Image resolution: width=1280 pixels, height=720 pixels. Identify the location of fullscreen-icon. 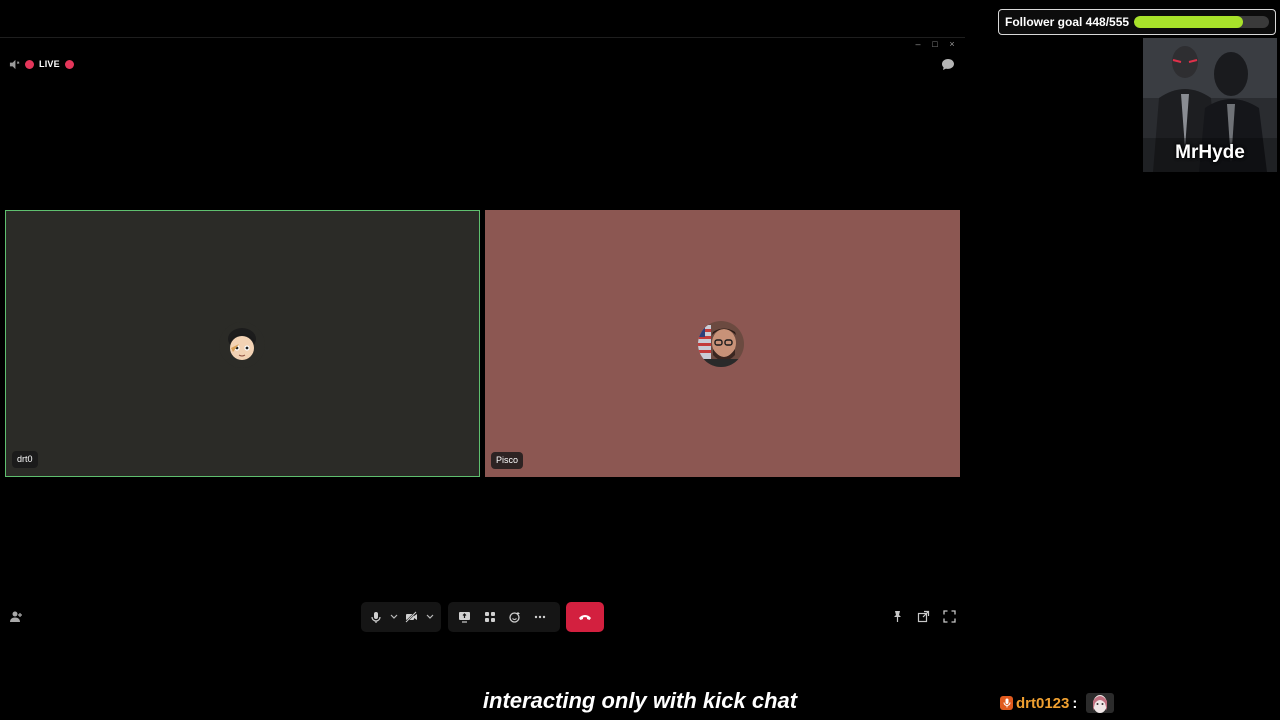
(949, 616).